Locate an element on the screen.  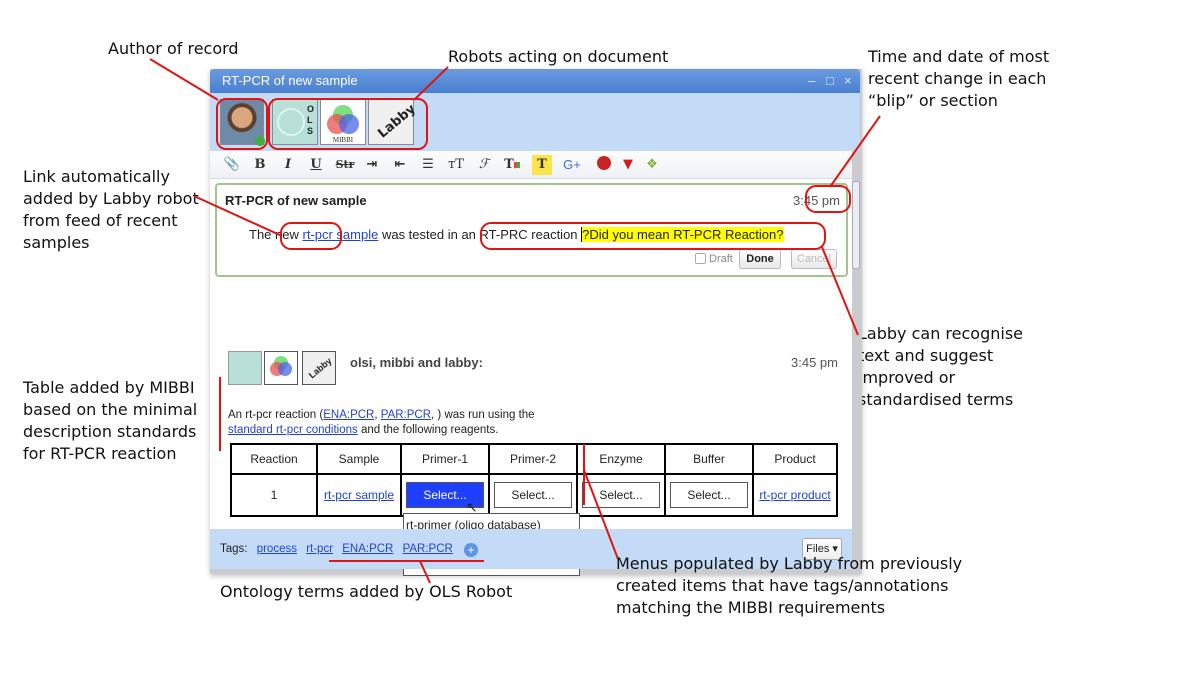
ena-pcr-link: ENA:PCR is located at coordinates (348, 415).